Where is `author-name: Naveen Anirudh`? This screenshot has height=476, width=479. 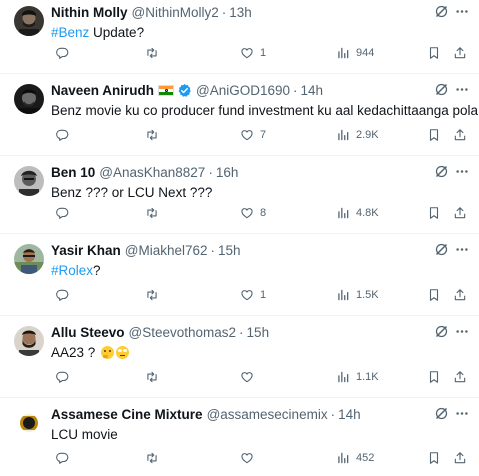 author-name: Naveen Anirudh is located at coordinates (102, 90).